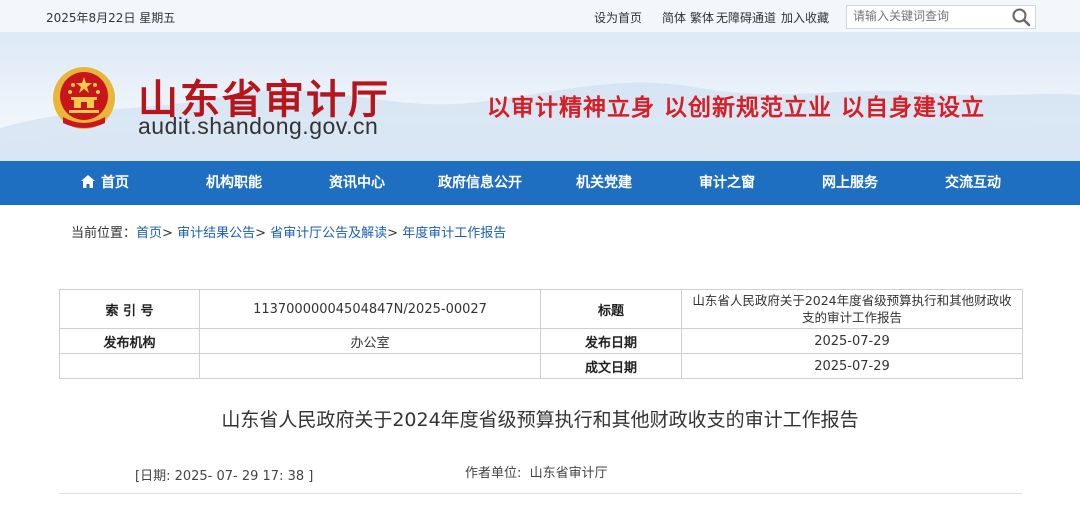  Describe the element at coordinates (84, 98) in the screenshot. I see `national-emblem-icon` at that location.